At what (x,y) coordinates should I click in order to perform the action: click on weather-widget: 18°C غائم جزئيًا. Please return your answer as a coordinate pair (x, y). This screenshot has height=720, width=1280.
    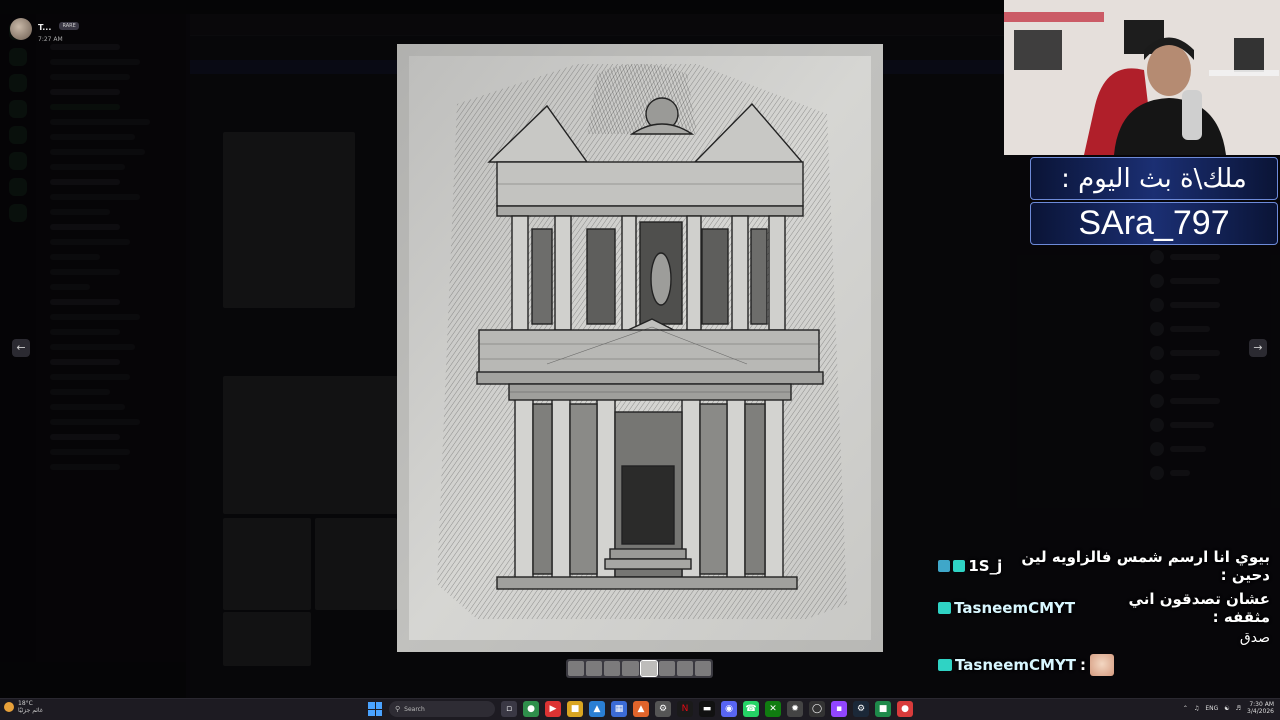
    Looking at the image, I should click on (23, 707).